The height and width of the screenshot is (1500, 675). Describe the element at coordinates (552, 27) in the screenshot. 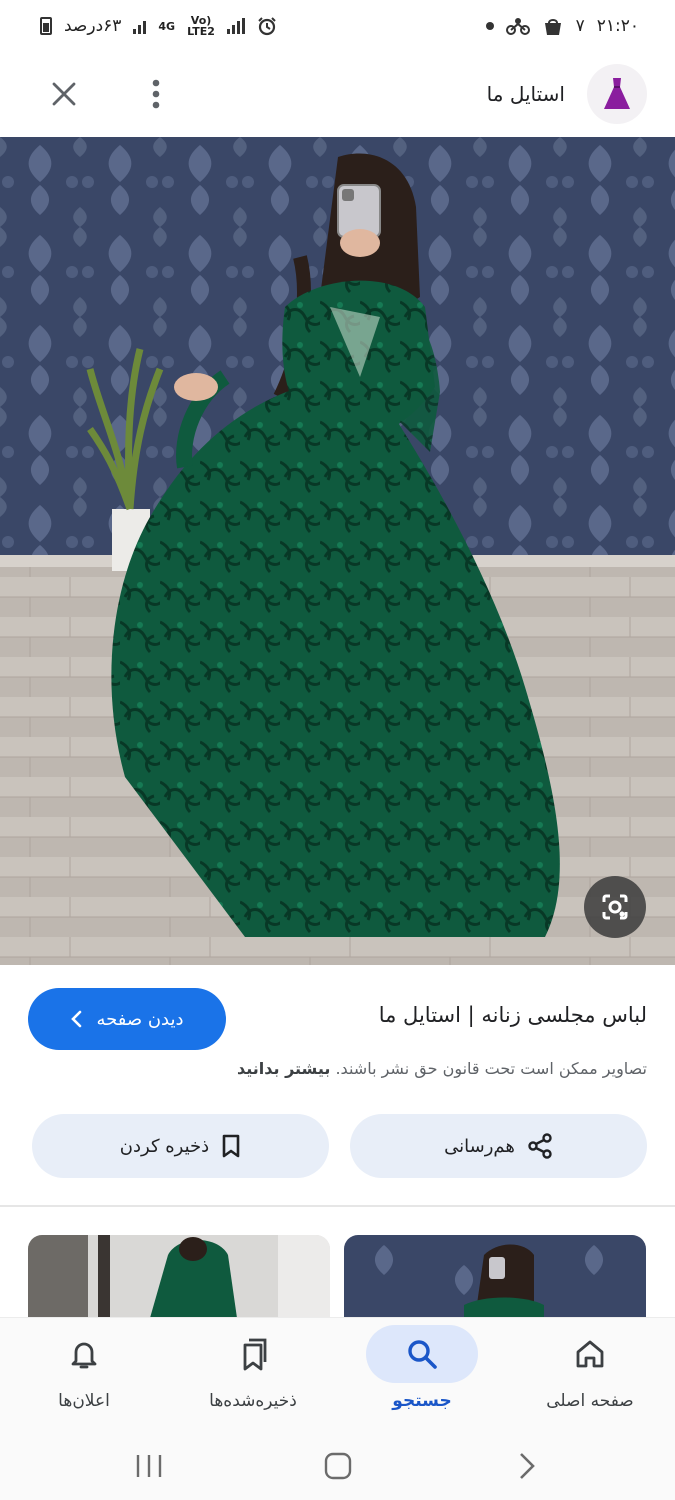

I see `shopping-bag-icon` at that location.